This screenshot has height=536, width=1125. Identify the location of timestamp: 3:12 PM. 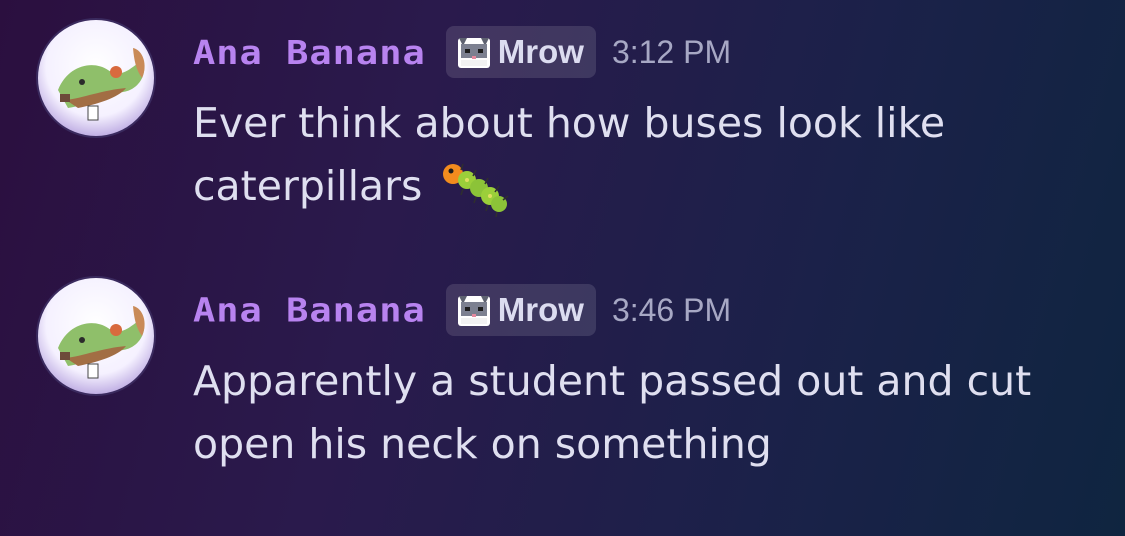
(671, 52).